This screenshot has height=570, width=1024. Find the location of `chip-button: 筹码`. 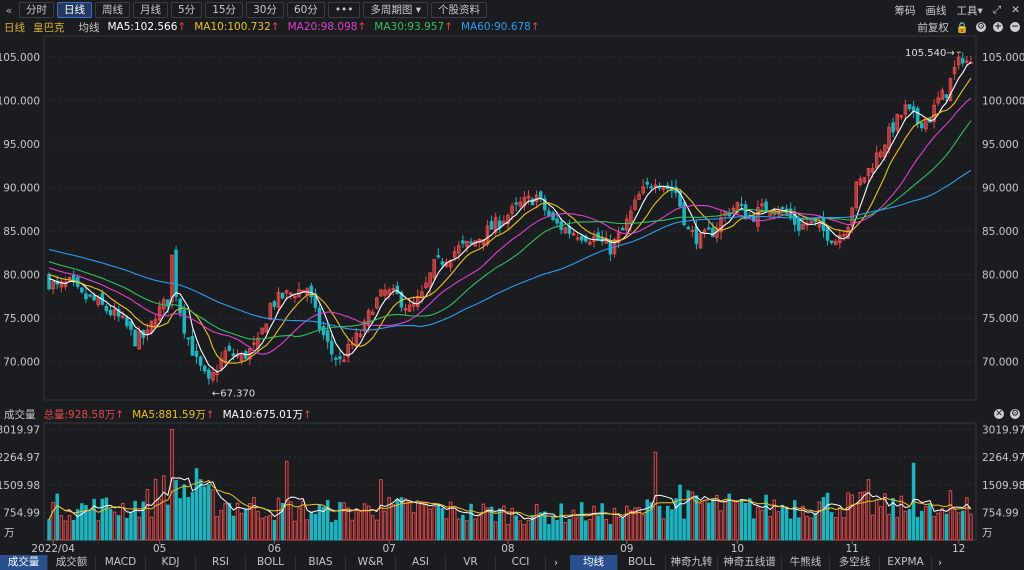

chip-button: 筹码 is located at coordinates (905, 10).